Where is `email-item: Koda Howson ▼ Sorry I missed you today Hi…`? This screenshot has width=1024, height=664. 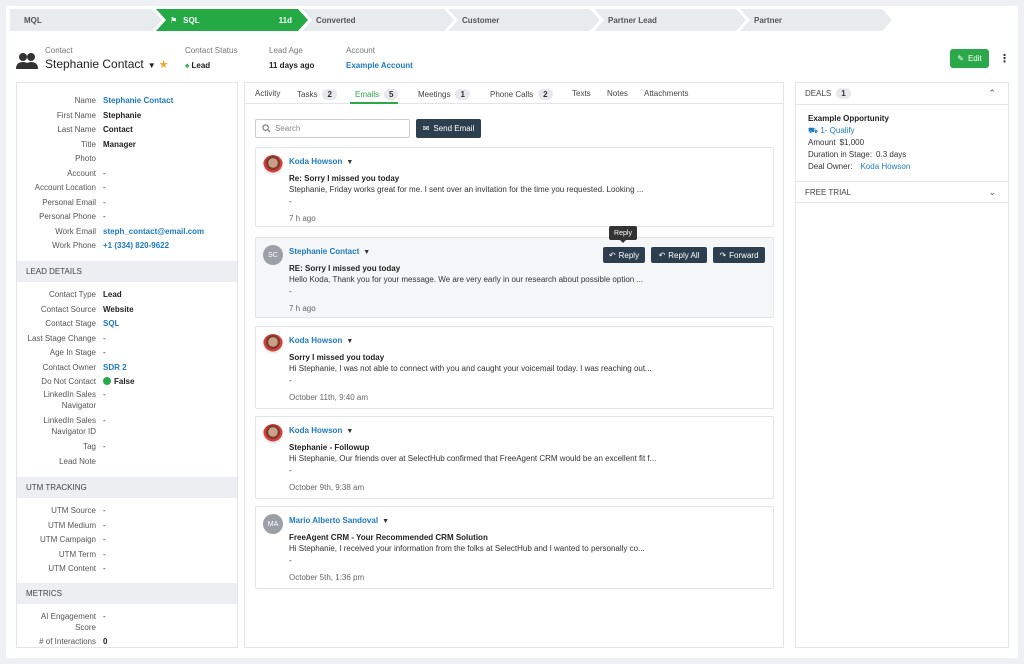
email-item: Koda Howson ▼ Sorry I missed you today Hi… is located at coordinates (514, 367).